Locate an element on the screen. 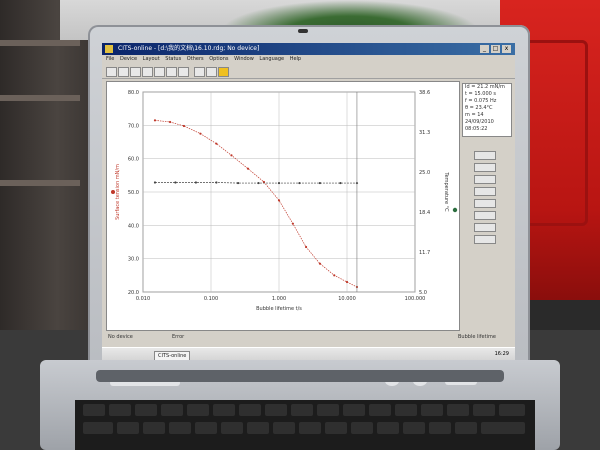 This screenshot has width=600, height=450. keyboard is located at coordinates (305, 425).